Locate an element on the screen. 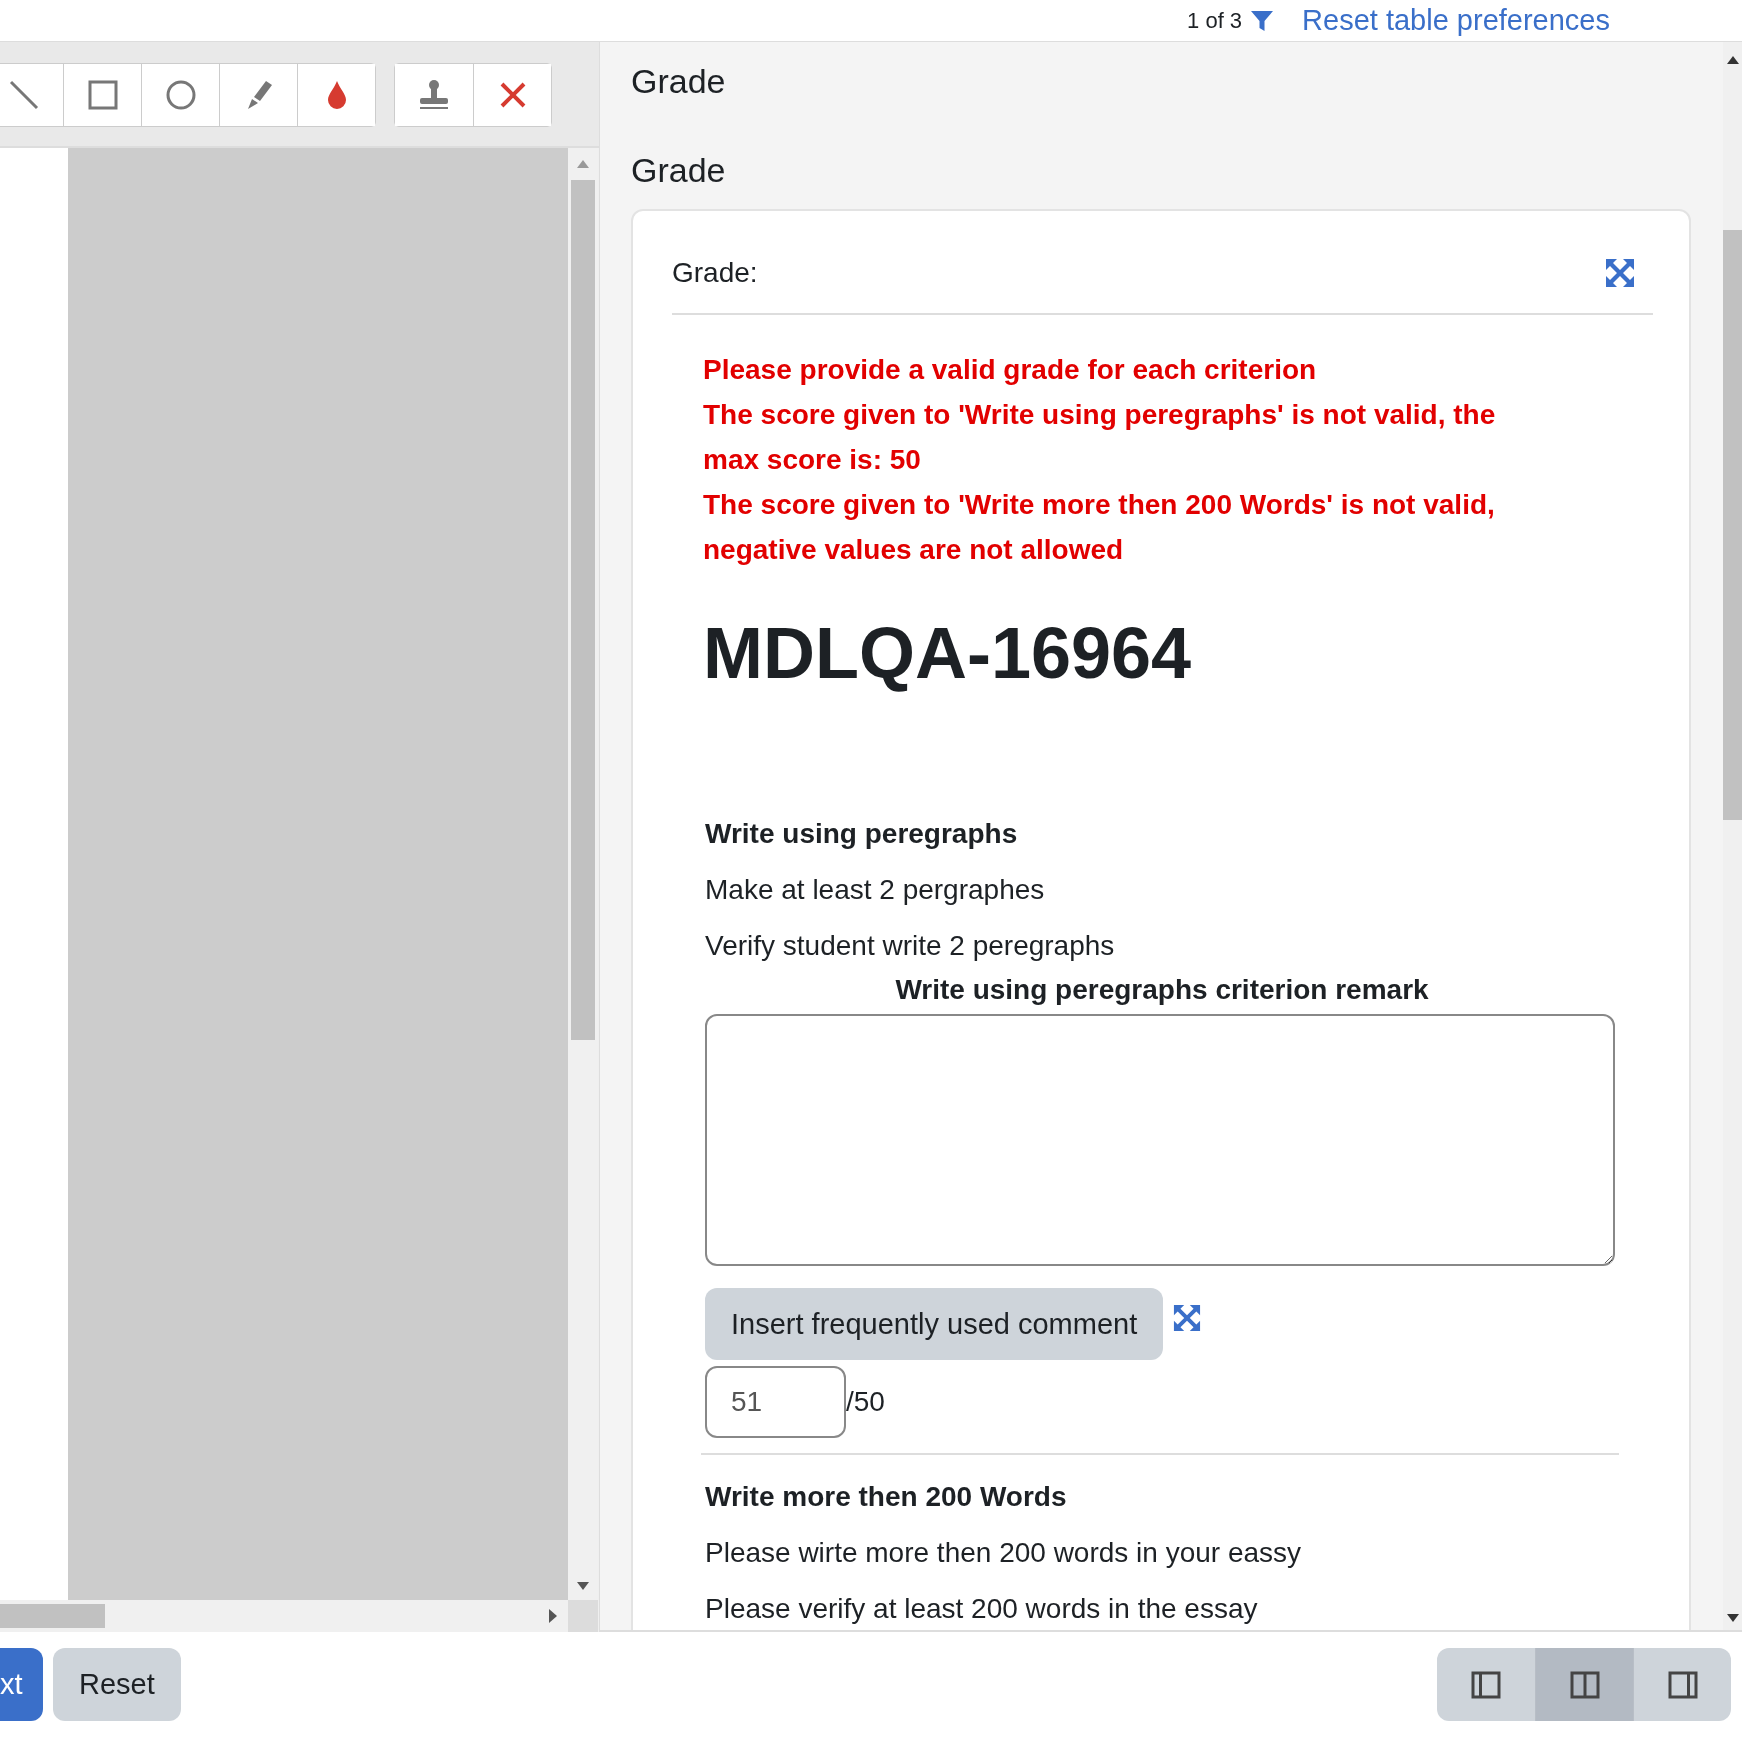  grade-label: Grade: is located at coordinates (715, 273).